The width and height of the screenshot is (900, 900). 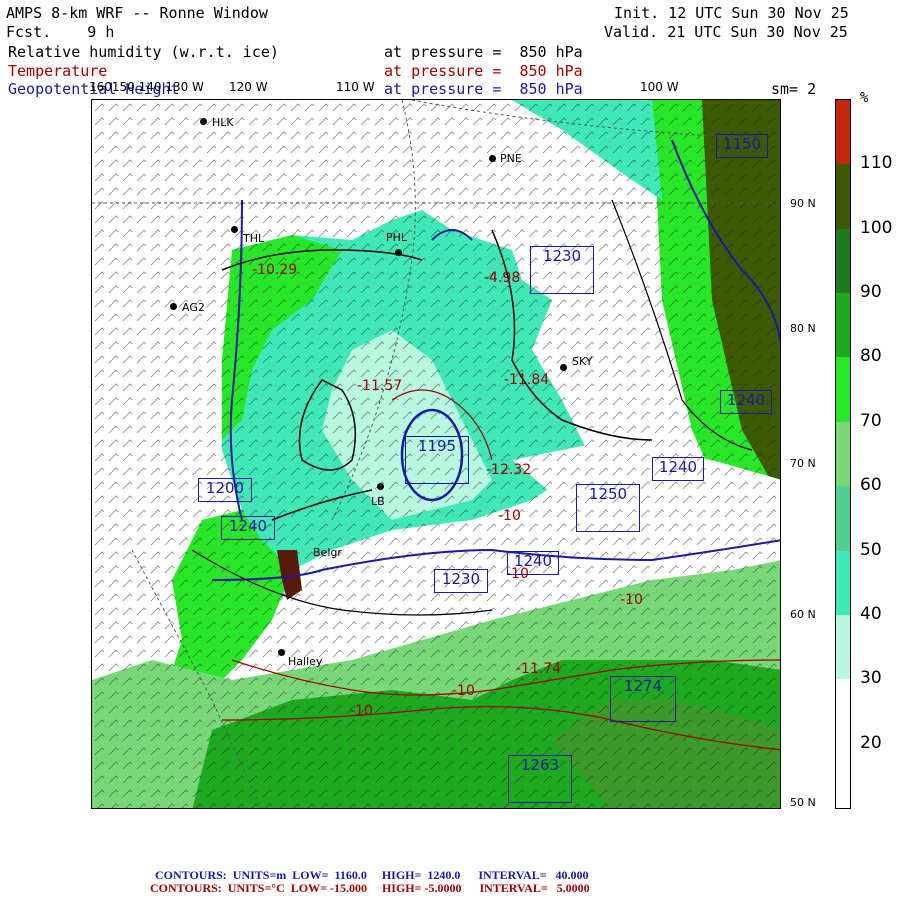 What do you see at coordinates (137, 13) in the screenshot?
I see `title: AMPS 8-km WRF -- Ronne Window` at bounding box center [137, 13].